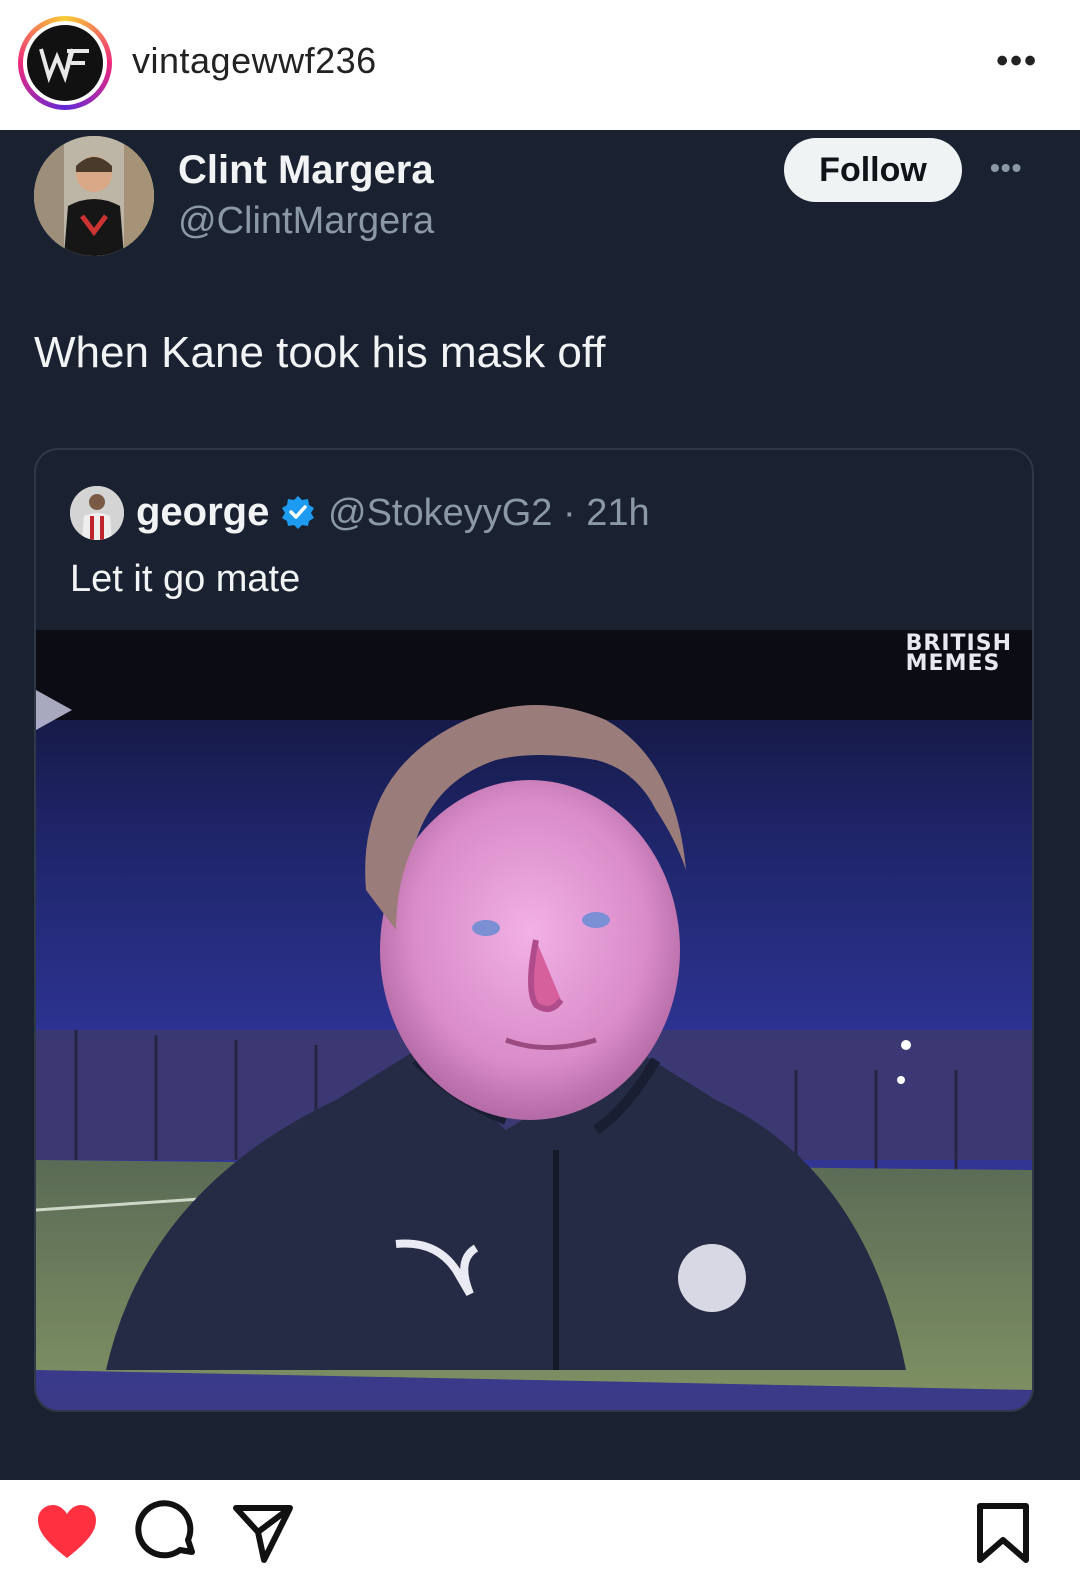 This screenshot has height=1590, width=1080. Describe the element at coordinates (958, 653) in the screenshot. I see `image-watermark: BRITISH MEMES` at that location.